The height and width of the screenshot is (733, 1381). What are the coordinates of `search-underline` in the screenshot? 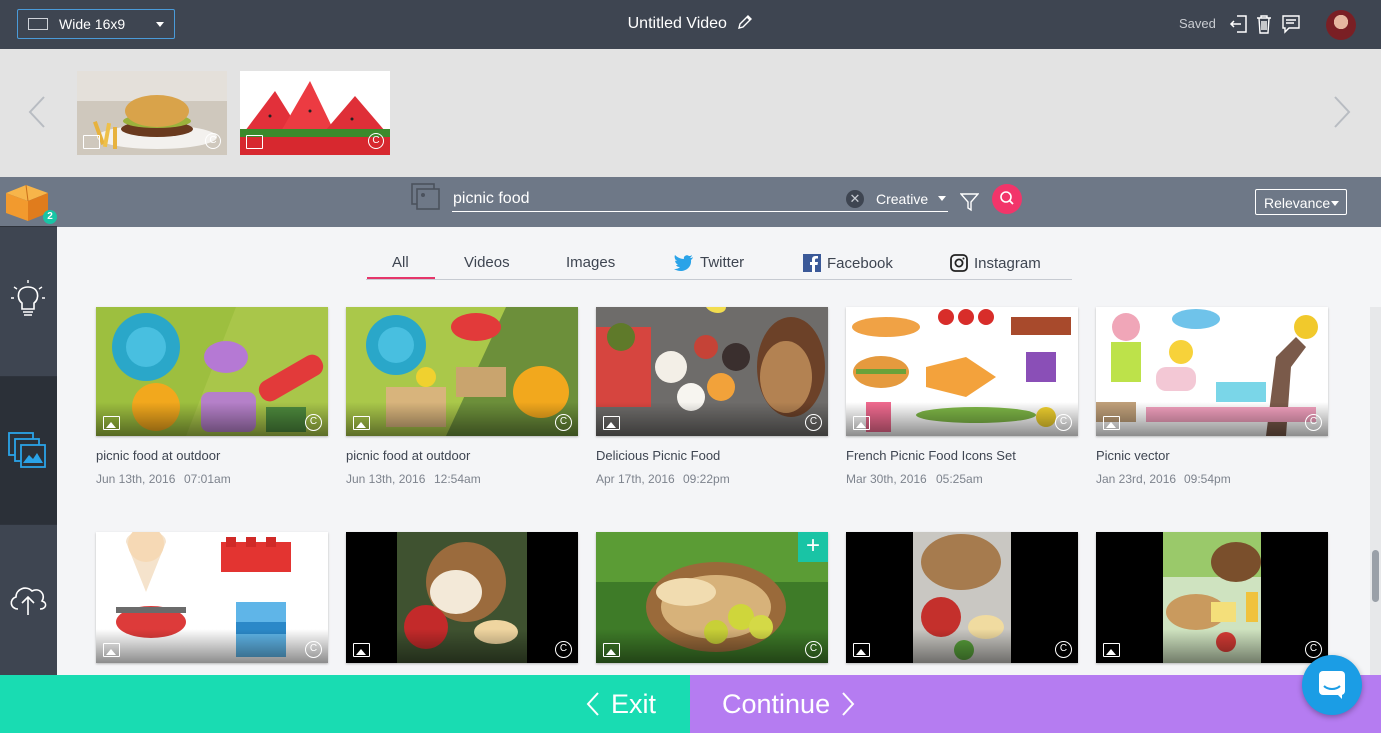 It's located at (700, 211).